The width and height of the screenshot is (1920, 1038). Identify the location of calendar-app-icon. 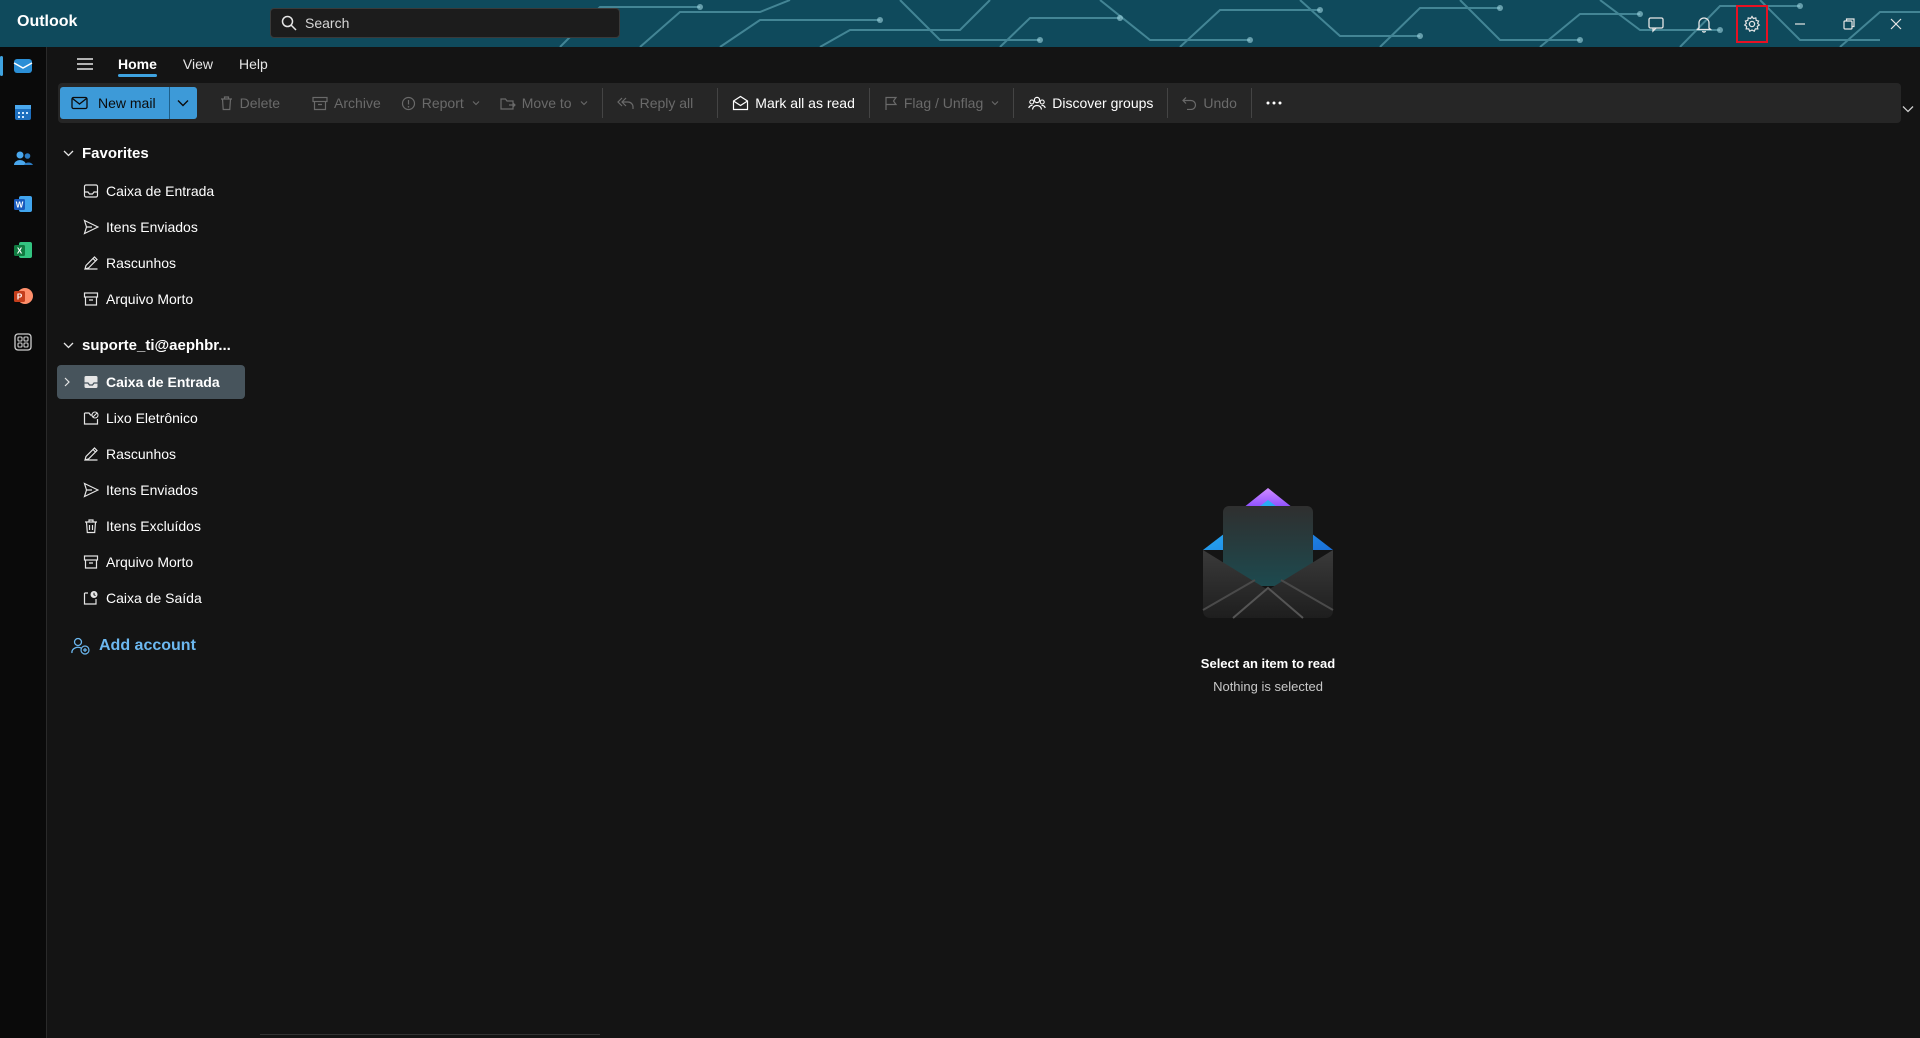
(23, 112).